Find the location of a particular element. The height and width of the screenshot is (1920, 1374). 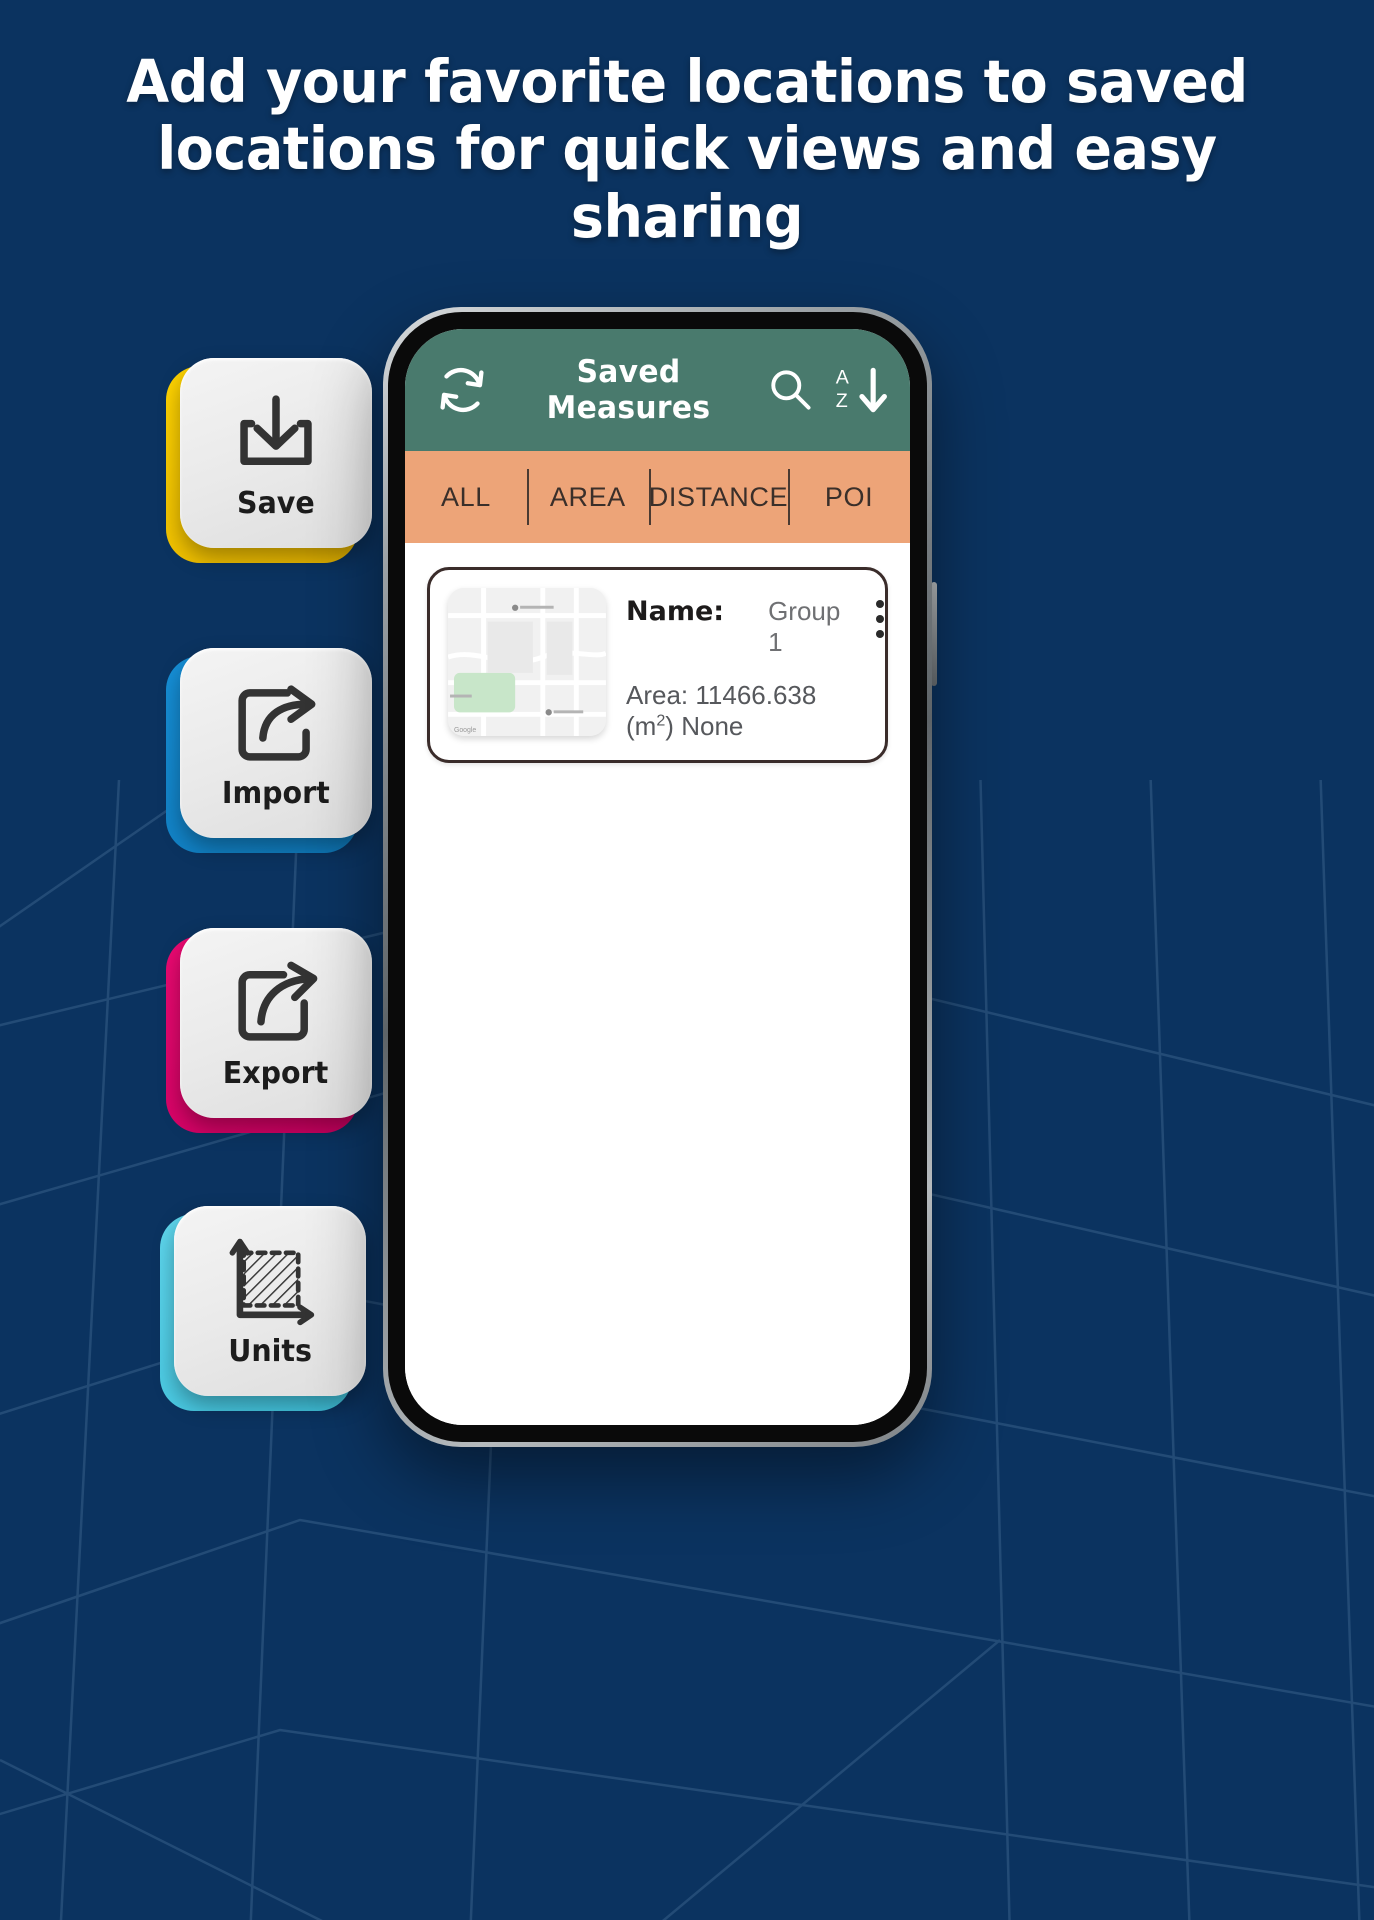

search-icon is located at coordinates (790, 390).